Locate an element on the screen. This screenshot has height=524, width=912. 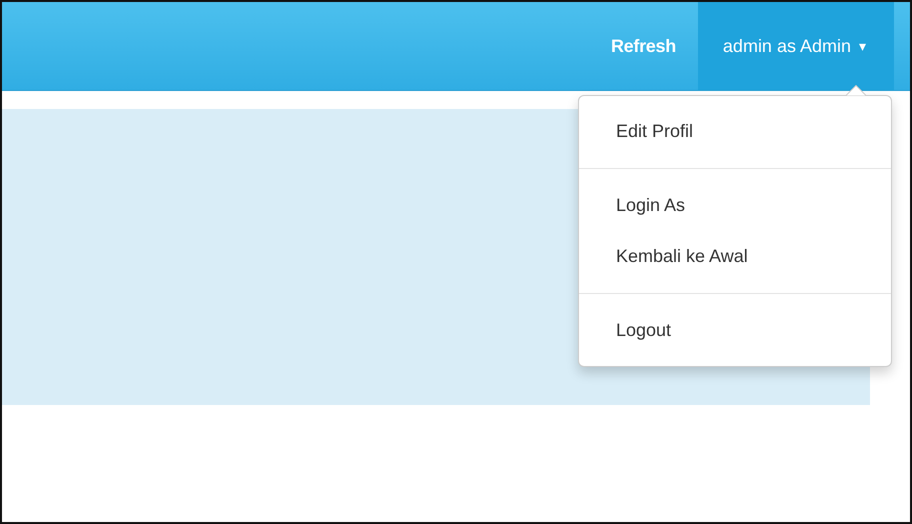
menu-item: Edit Profil is located at coordinates (735, 131).